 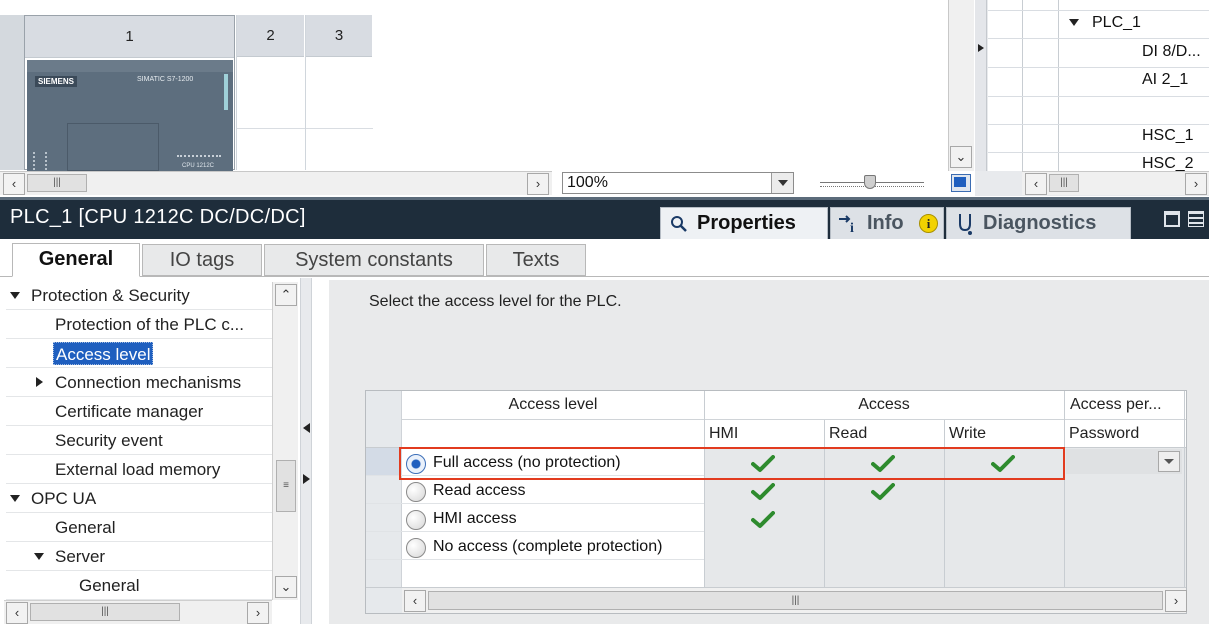 What do you see at coordinates (165, 79) in the screenshot?
I see `device-model-label: SIMATIC S7-1200` at bounding box center [165, 79].